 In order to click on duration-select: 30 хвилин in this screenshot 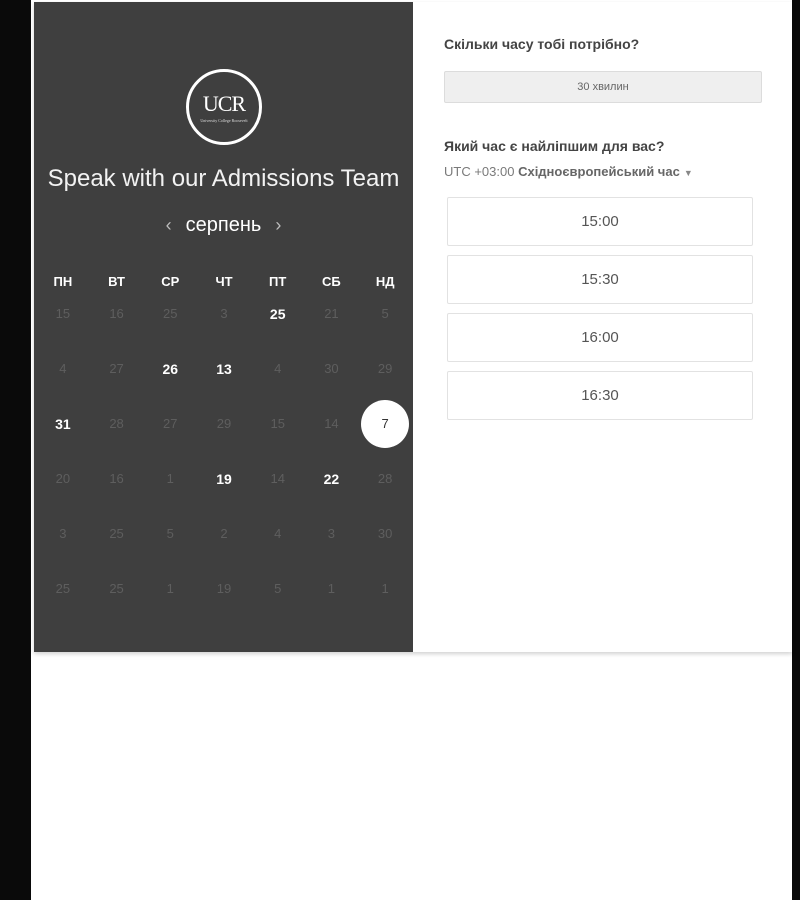, I will do `click(603, 87)`.